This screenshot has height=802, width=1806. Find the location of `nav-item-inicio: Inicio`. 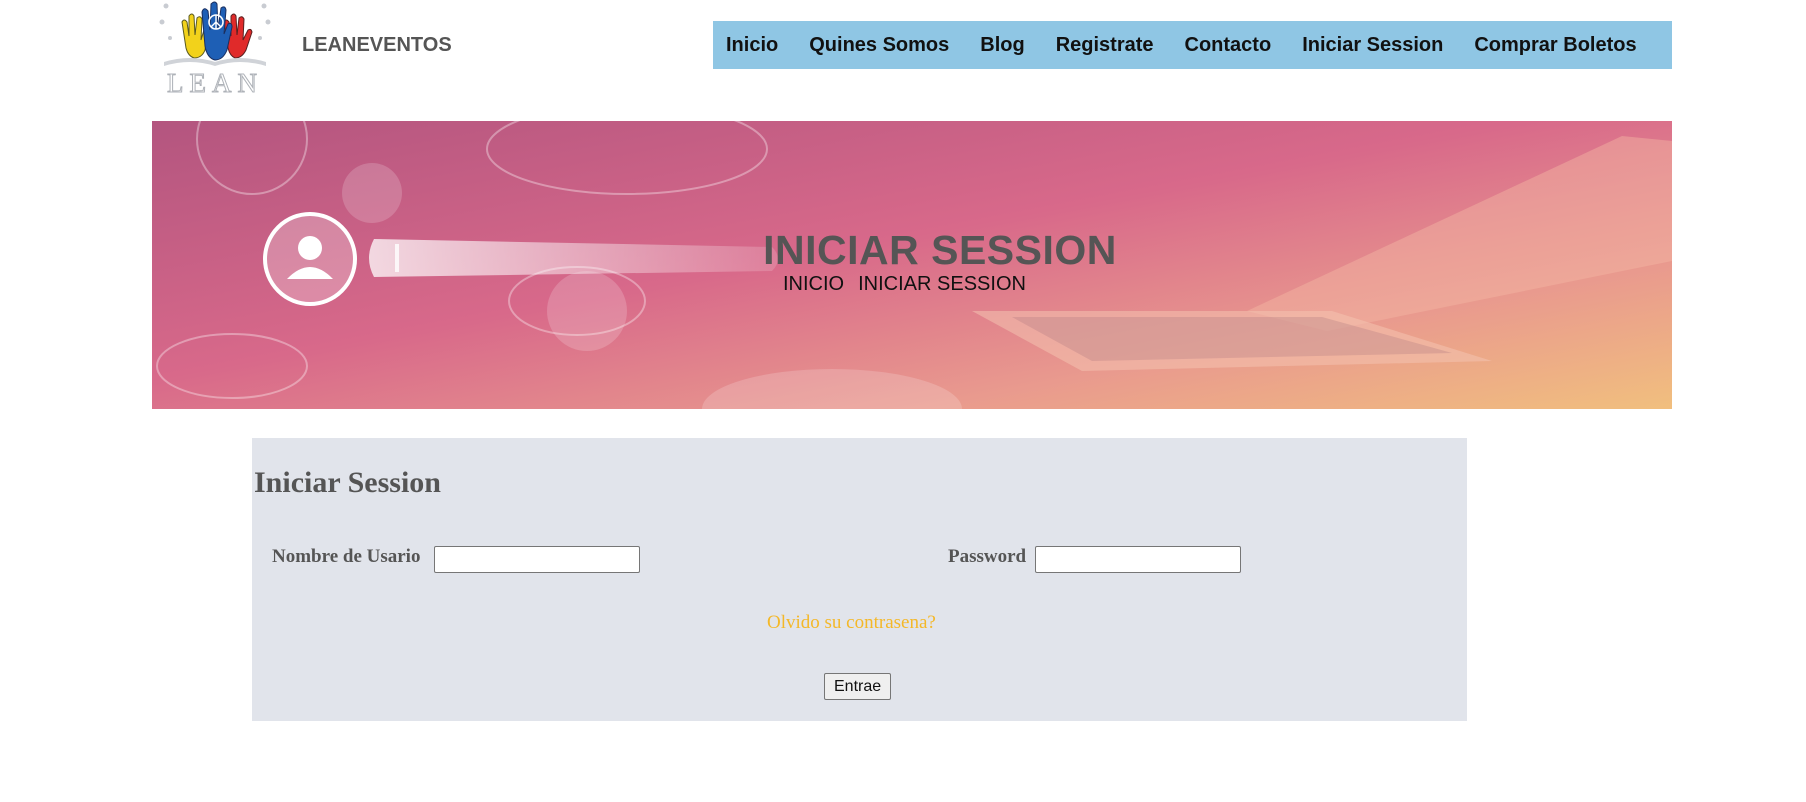

nav-item-inicio: Inicio is located at coordinates (752, 45).